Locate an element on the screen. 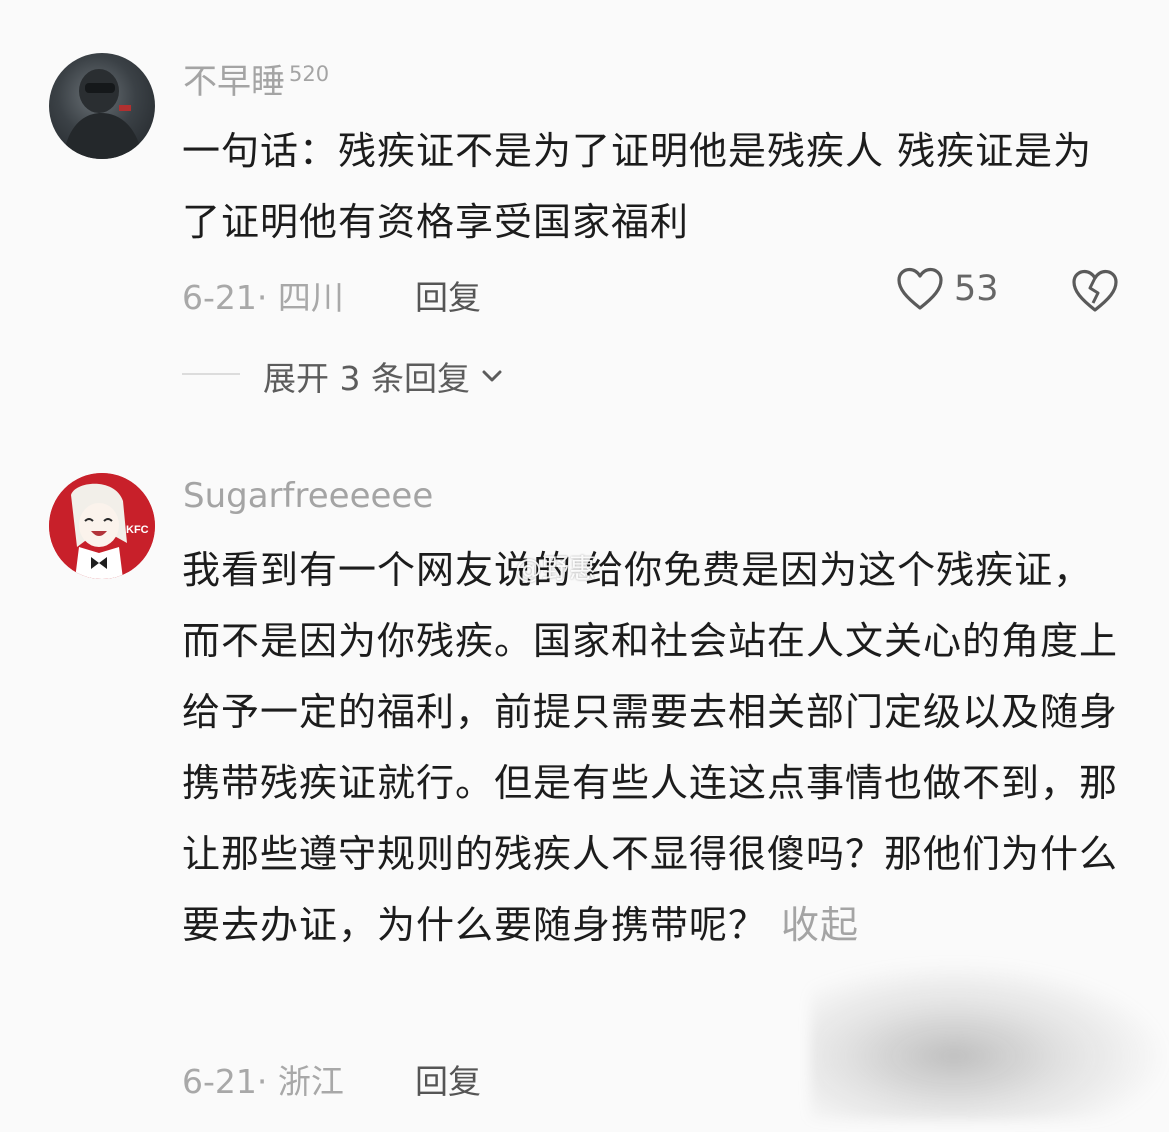 This screenshot has width=1169, height=1132. expand-replies-button: 展开 3 条回复 is located at coordinates (383, 376).